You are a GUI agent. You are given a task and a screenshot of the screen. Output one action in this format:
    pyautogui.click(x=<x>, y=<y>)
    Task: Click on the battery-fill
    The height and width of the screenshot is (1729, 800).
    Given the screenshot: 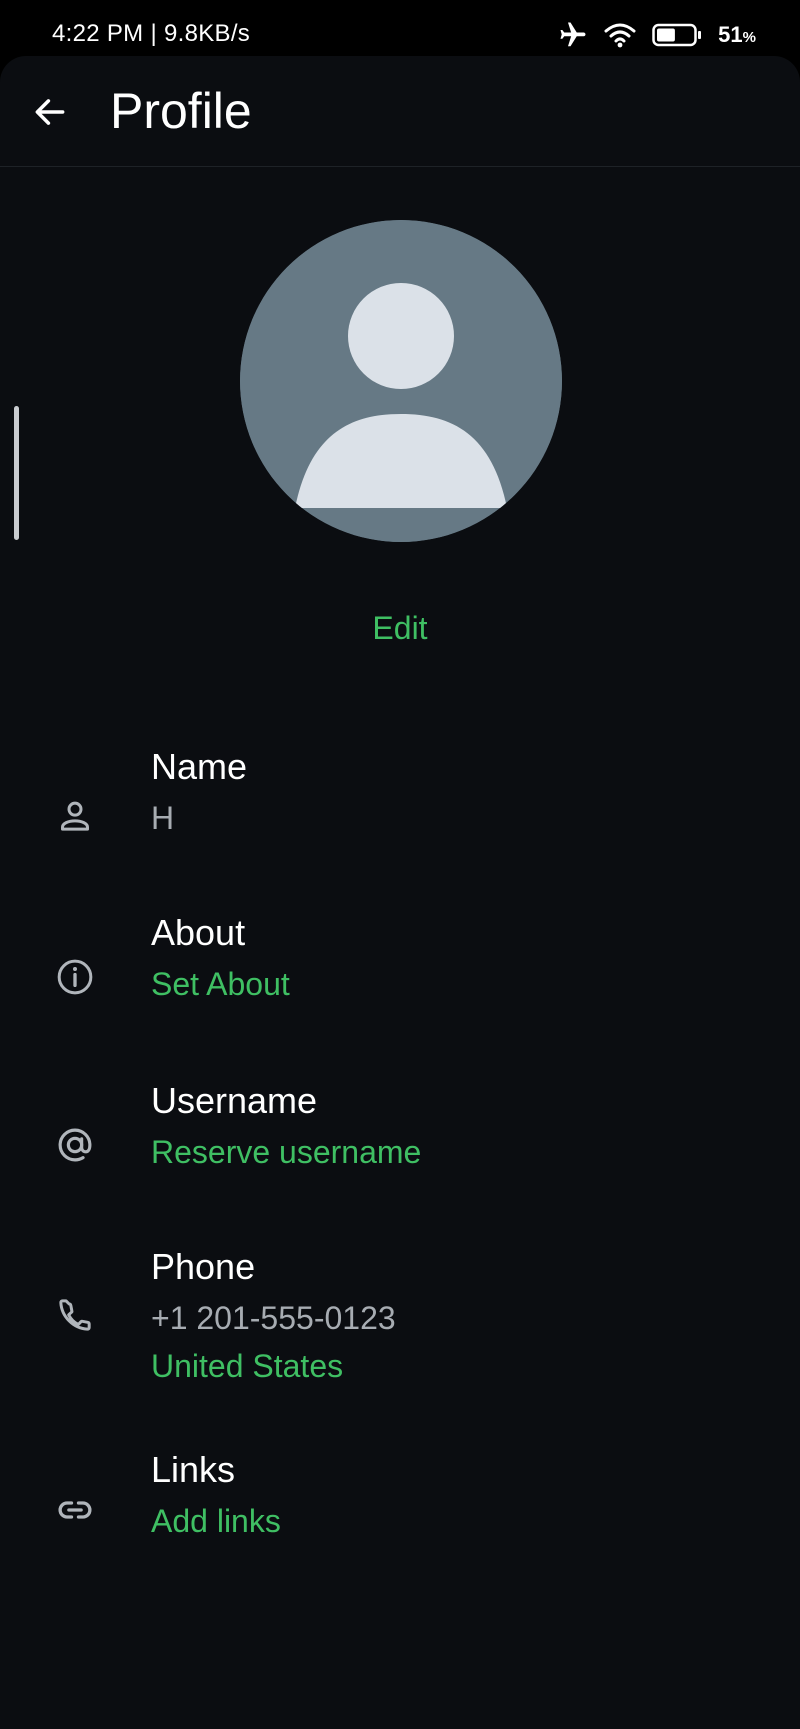 What is the action you would take?
    pyautogui.click(x=666, y=35)
    